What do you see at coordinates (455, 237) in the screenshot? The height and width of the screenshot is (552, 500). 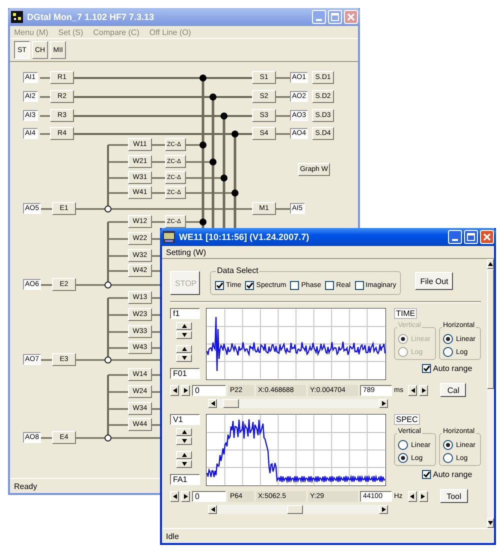 I see `minimize-button` at bounding box center [455, 237].